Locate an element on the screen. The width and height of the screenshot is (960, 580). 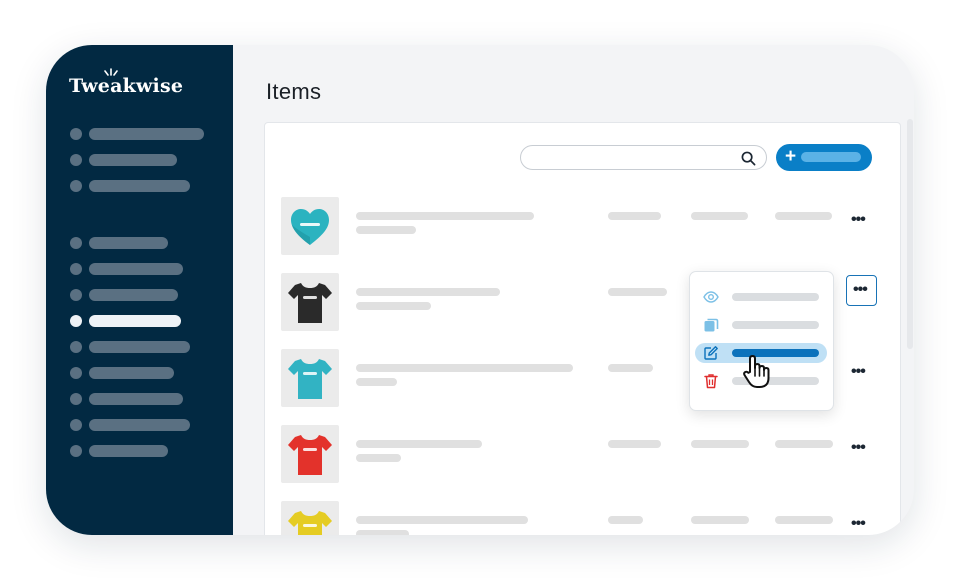
plus-icon: + is located at coordinates (791, 156).